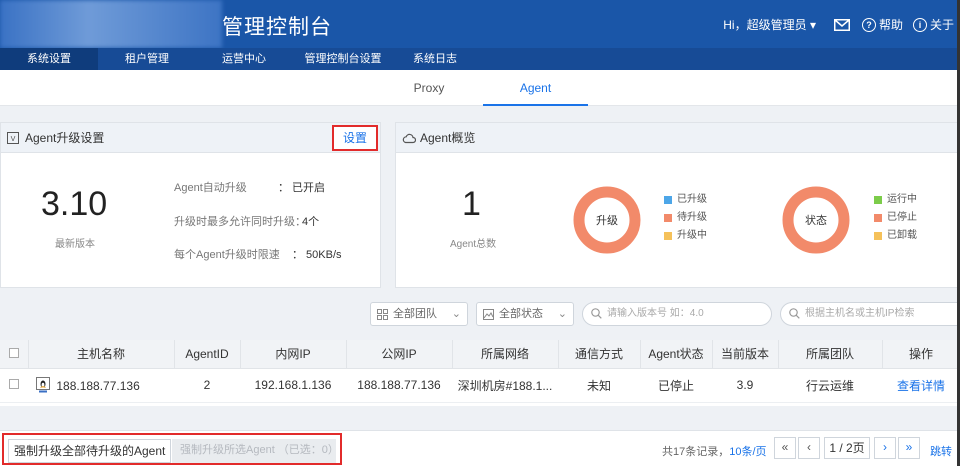  Describe the element at coordinates (317, 255) in the screenshot. I see `rate-limit-value: ： 50KB/s` at that location.